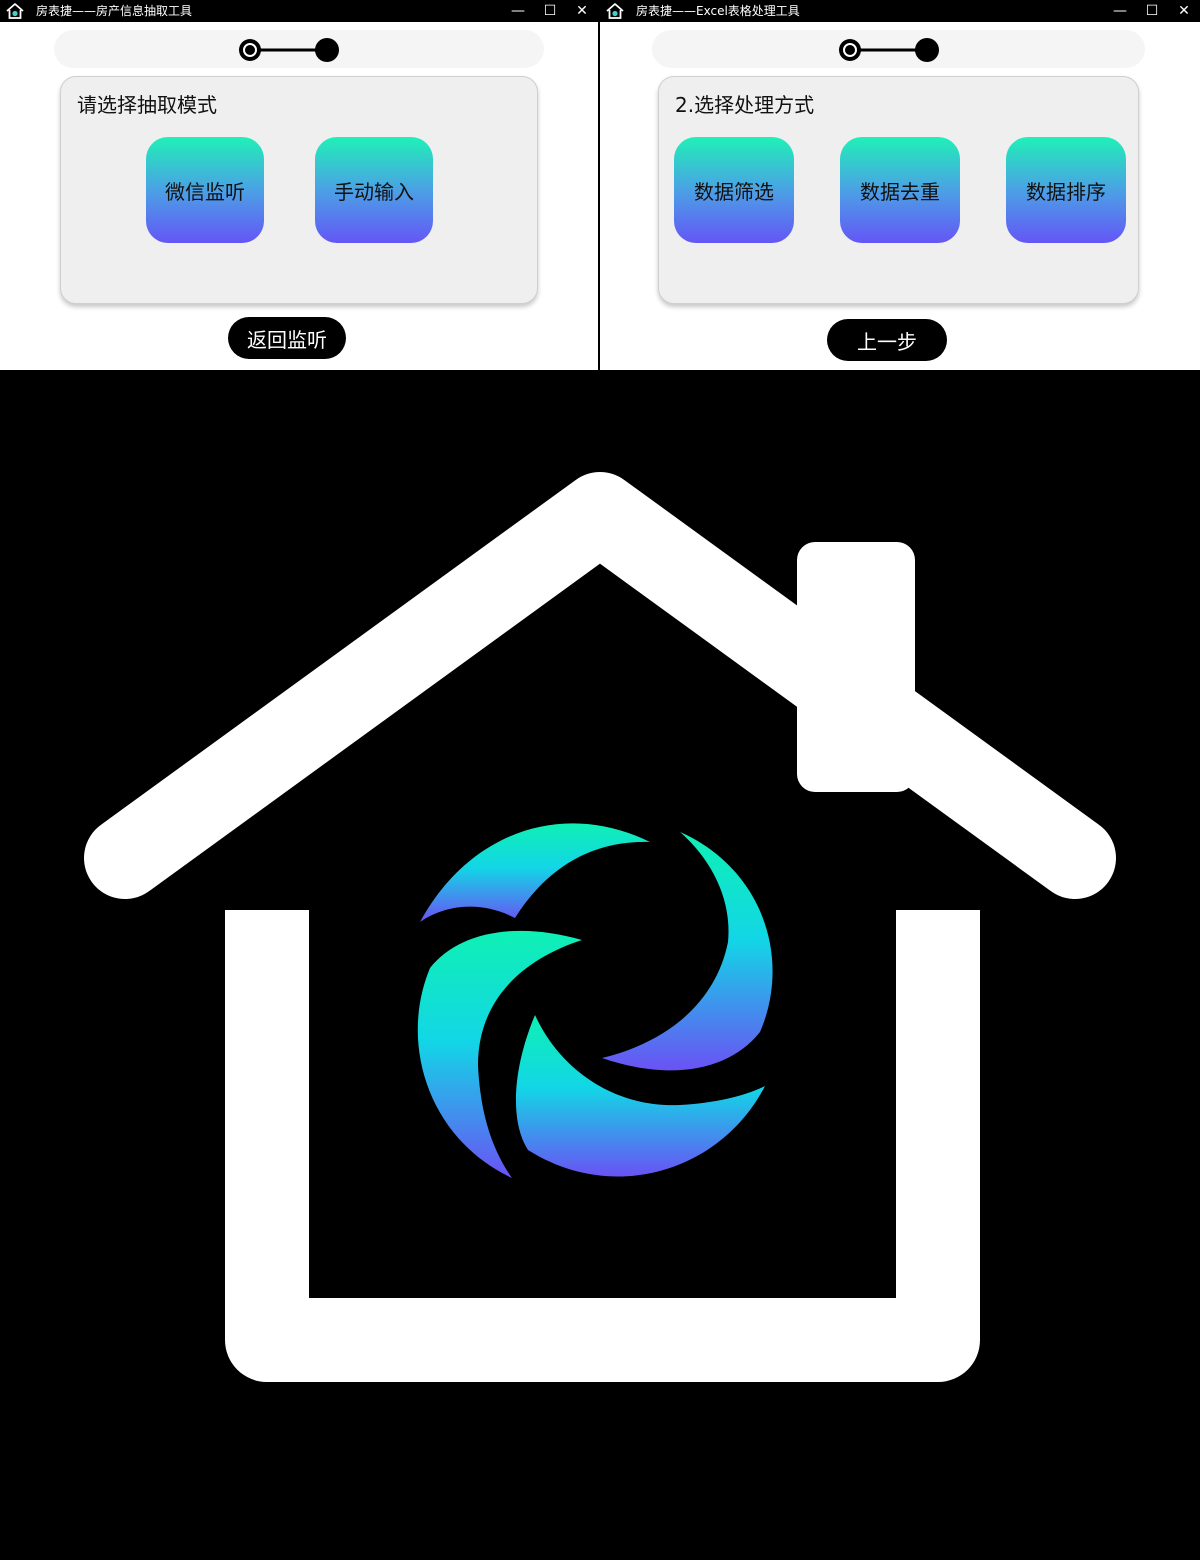 Image resolution: width=1200 pixels, height=1560 pixels. Describe the element at coordinates (147, 105) in the screenshot. I see `panel-label: 请选择抽取模式` at that location.